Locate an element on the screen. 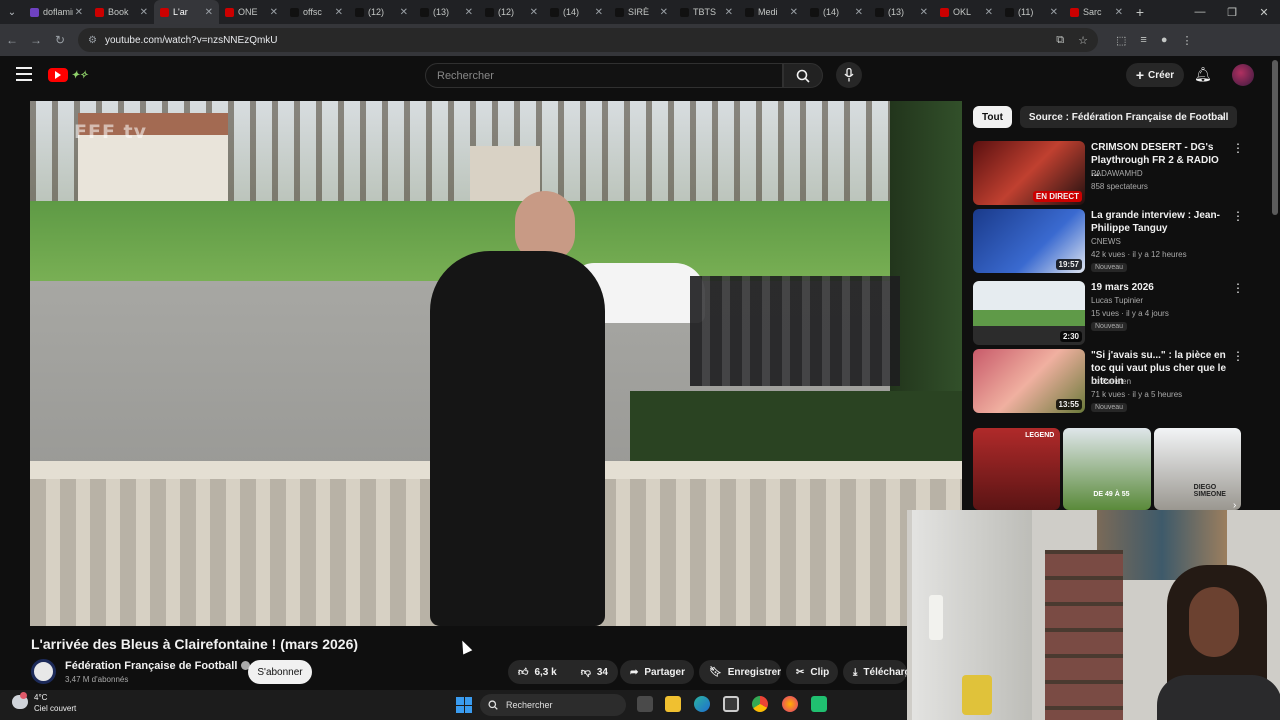 This screenshot has width=1280, height=720. windows-start-icon is located at coordinates (464, 705).